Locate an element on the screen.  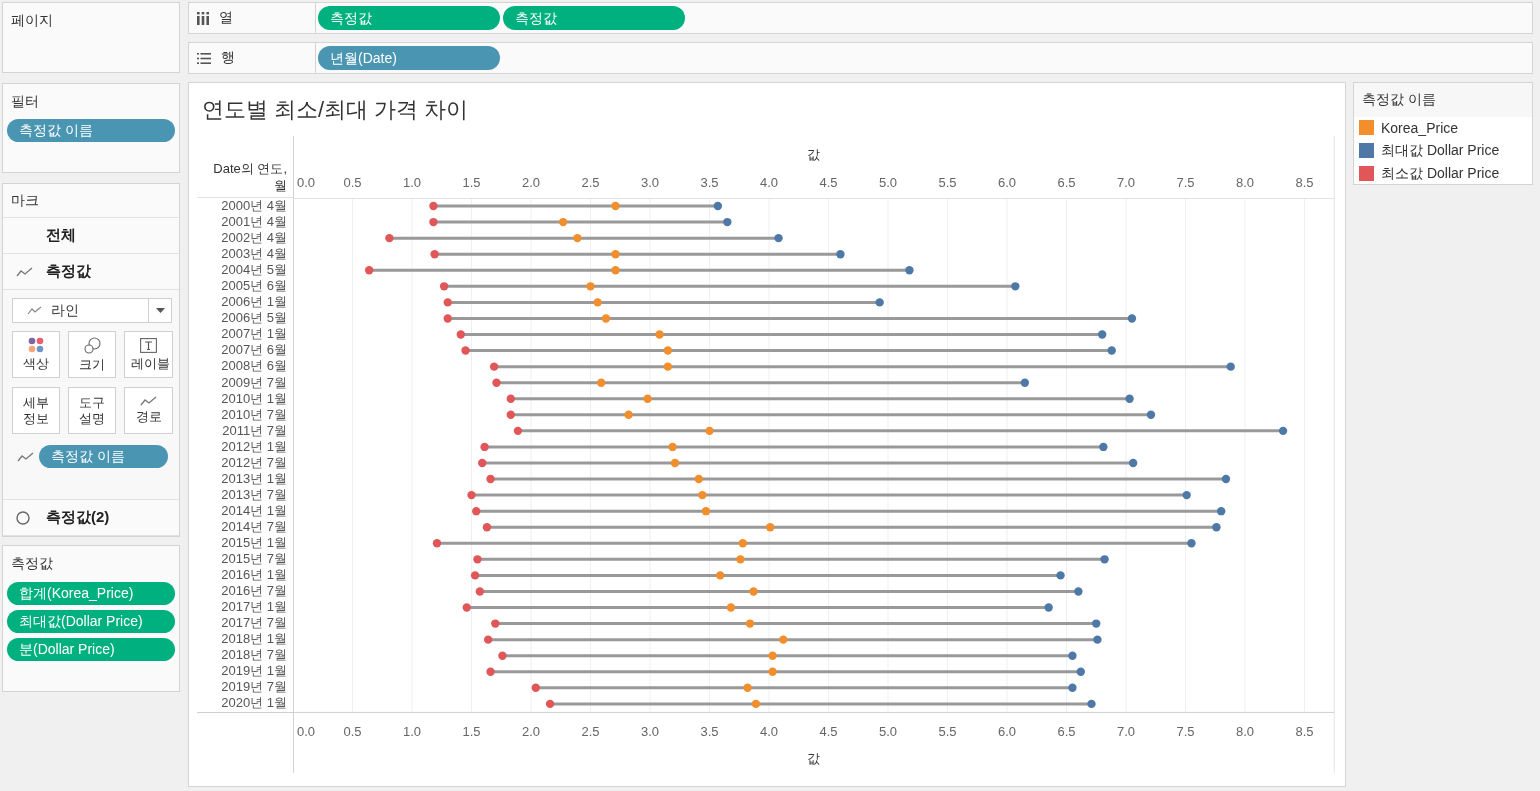
card-title: 측정값 is located at coordinates (32, 563).